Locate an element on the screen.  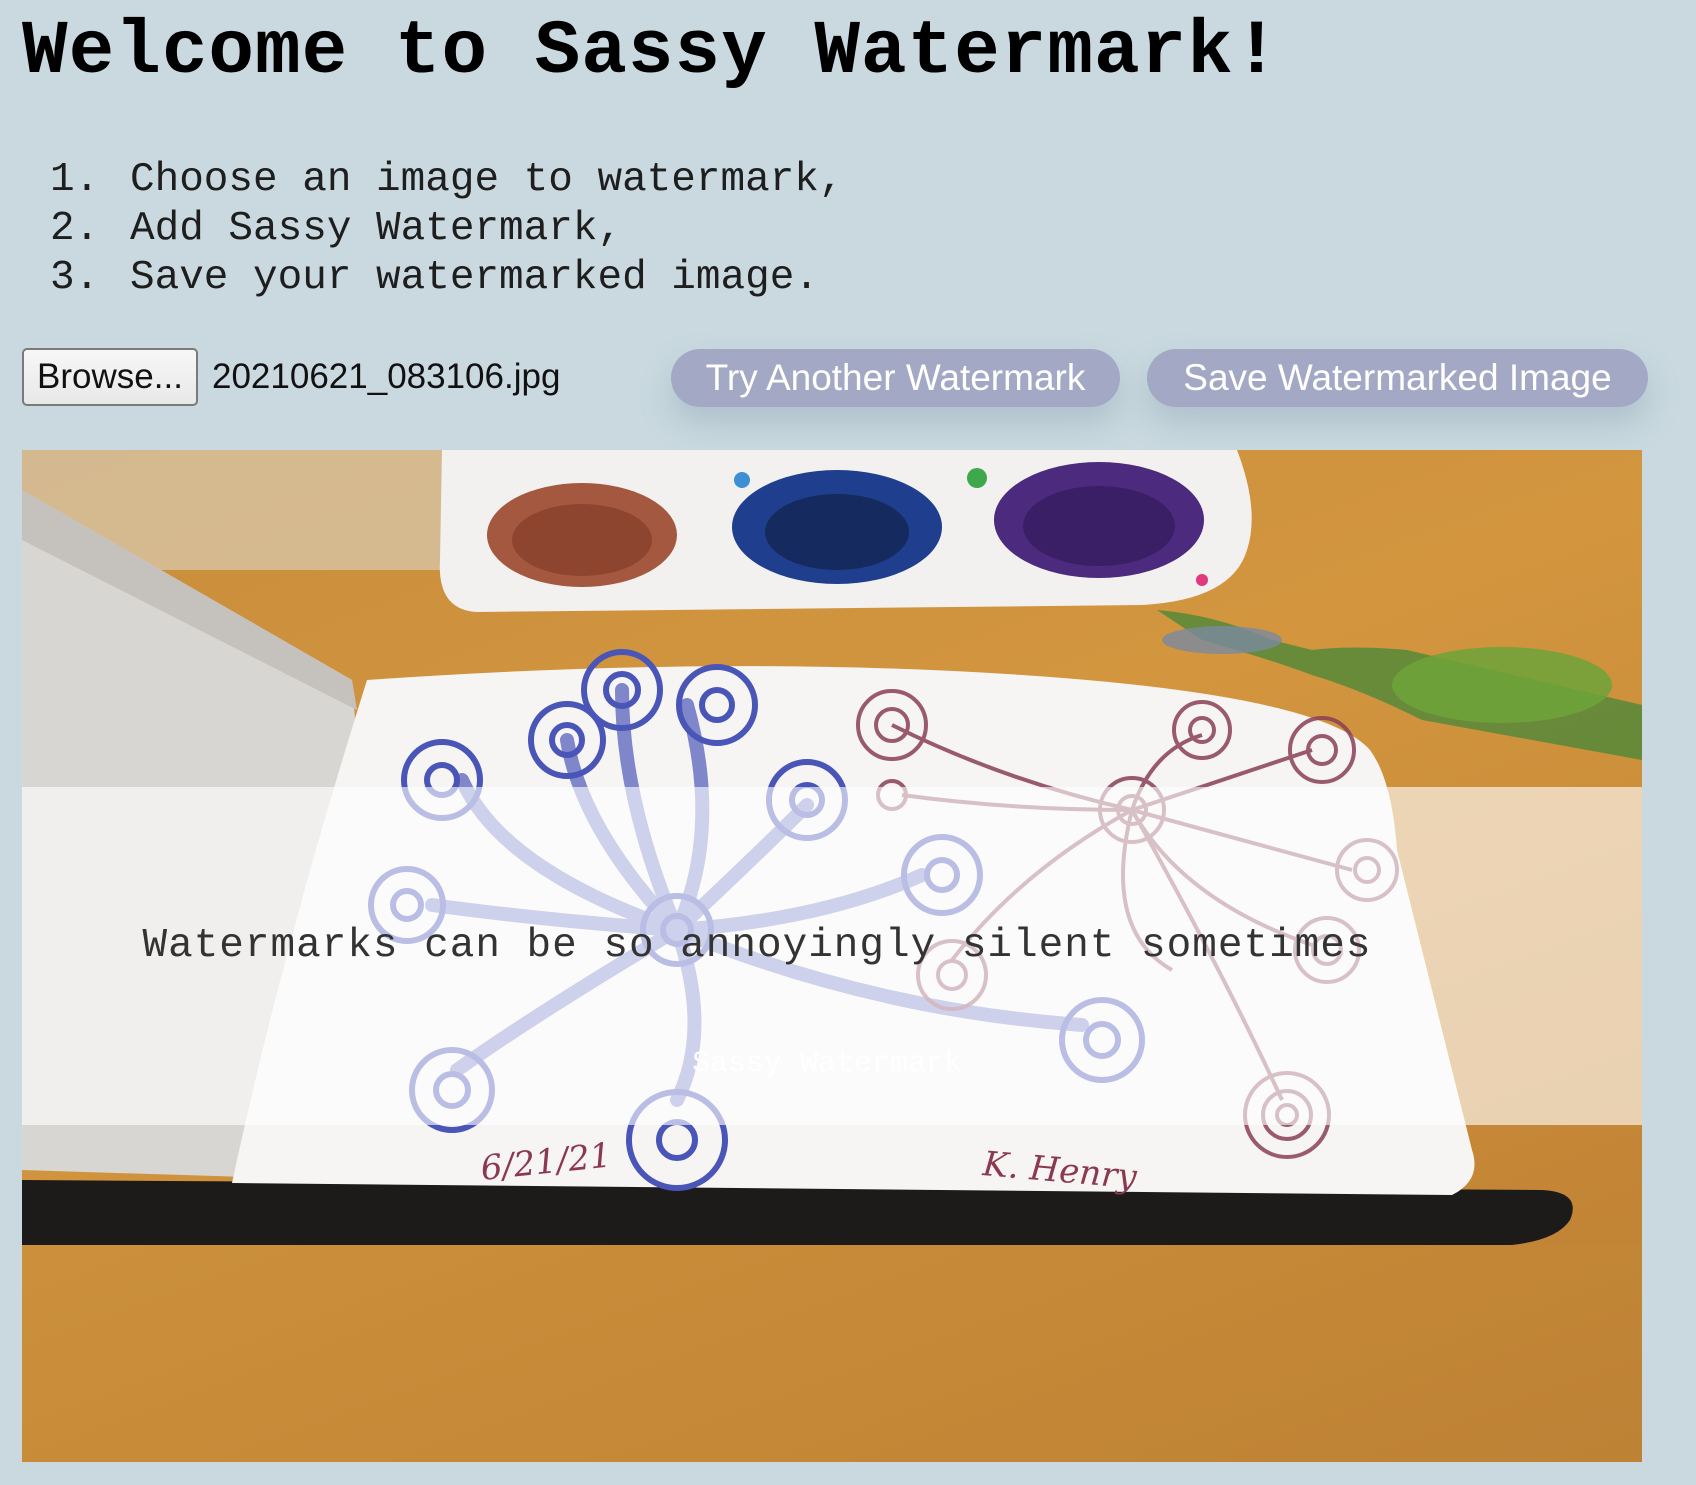
instruction-step: 2. Add Sassy Watermark, is located at coordinates (447, 229).